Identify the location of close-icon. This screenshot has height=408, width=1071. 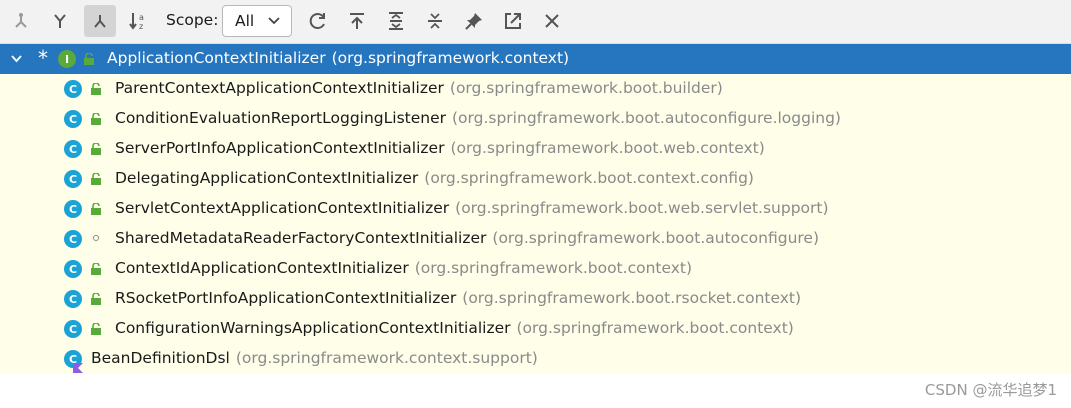
(552, 21).